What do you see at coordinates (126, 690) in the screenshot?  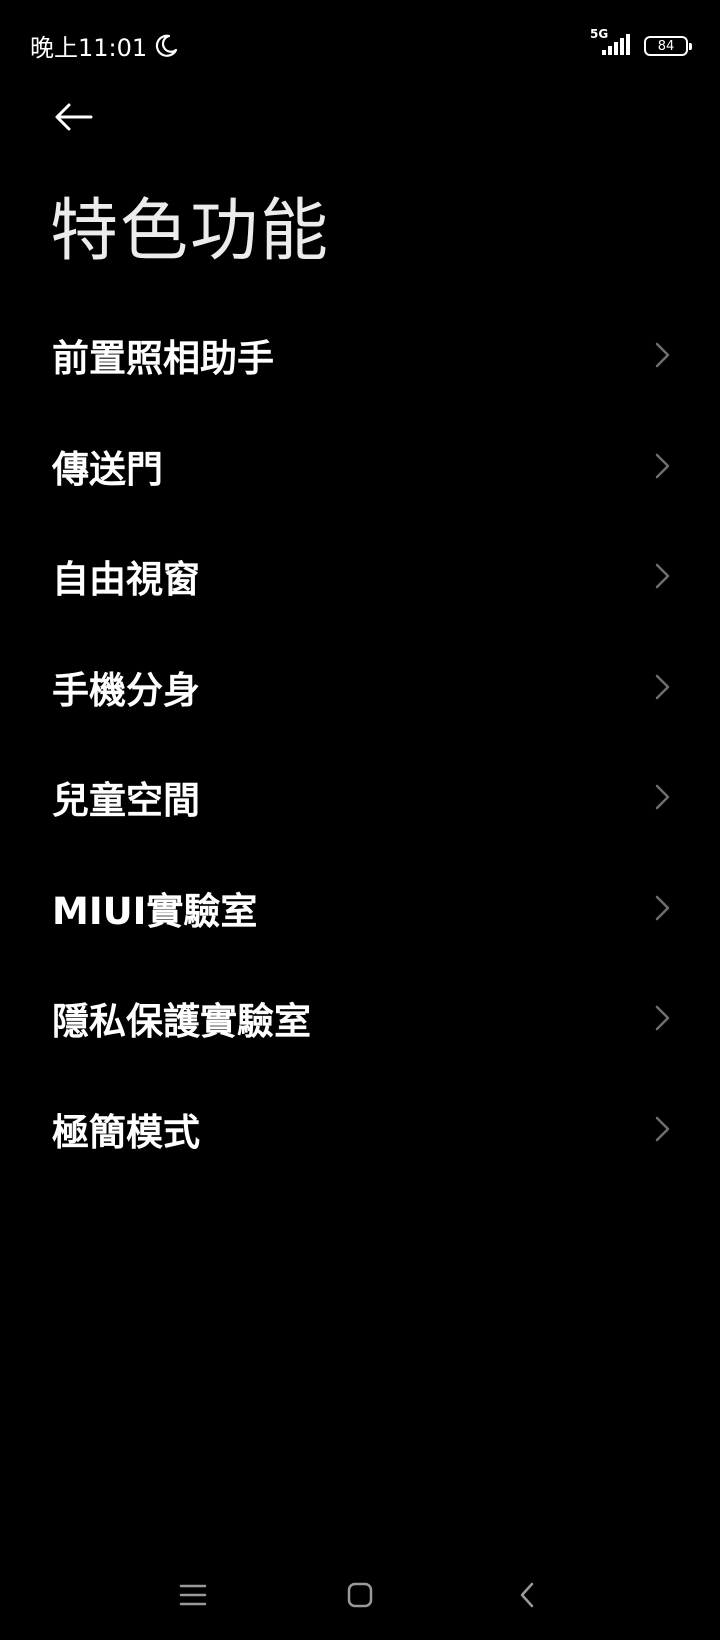 I see `menu-item-label: 手機分身` at bounding box center [126, 690].